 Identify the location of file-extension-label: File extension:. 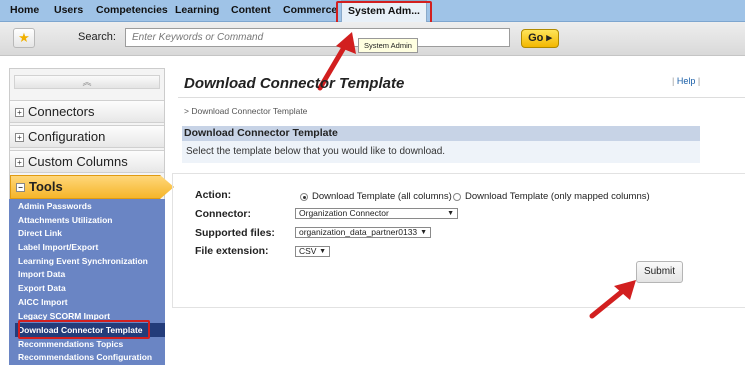
(232, 251).